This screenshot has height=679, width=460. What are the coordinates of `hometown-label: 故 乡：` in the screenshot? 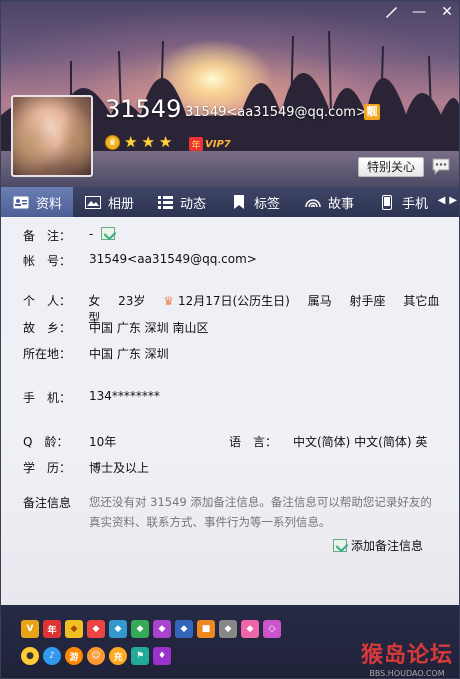 It's located at (47, 328).